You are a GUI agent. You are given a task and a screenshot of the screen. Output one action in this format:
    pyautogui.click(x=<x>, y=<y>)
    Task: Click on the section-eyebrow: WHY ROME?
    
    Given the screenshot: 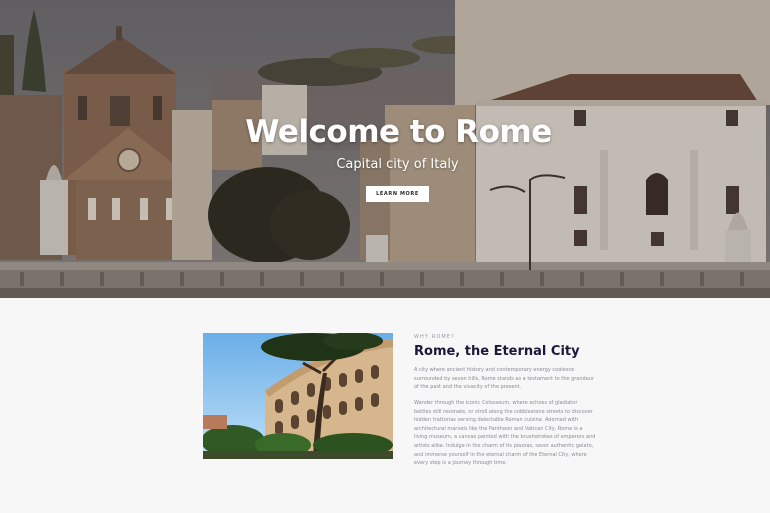 What is the action you would take?
    pyautogui.click(x=434, y=337)
    